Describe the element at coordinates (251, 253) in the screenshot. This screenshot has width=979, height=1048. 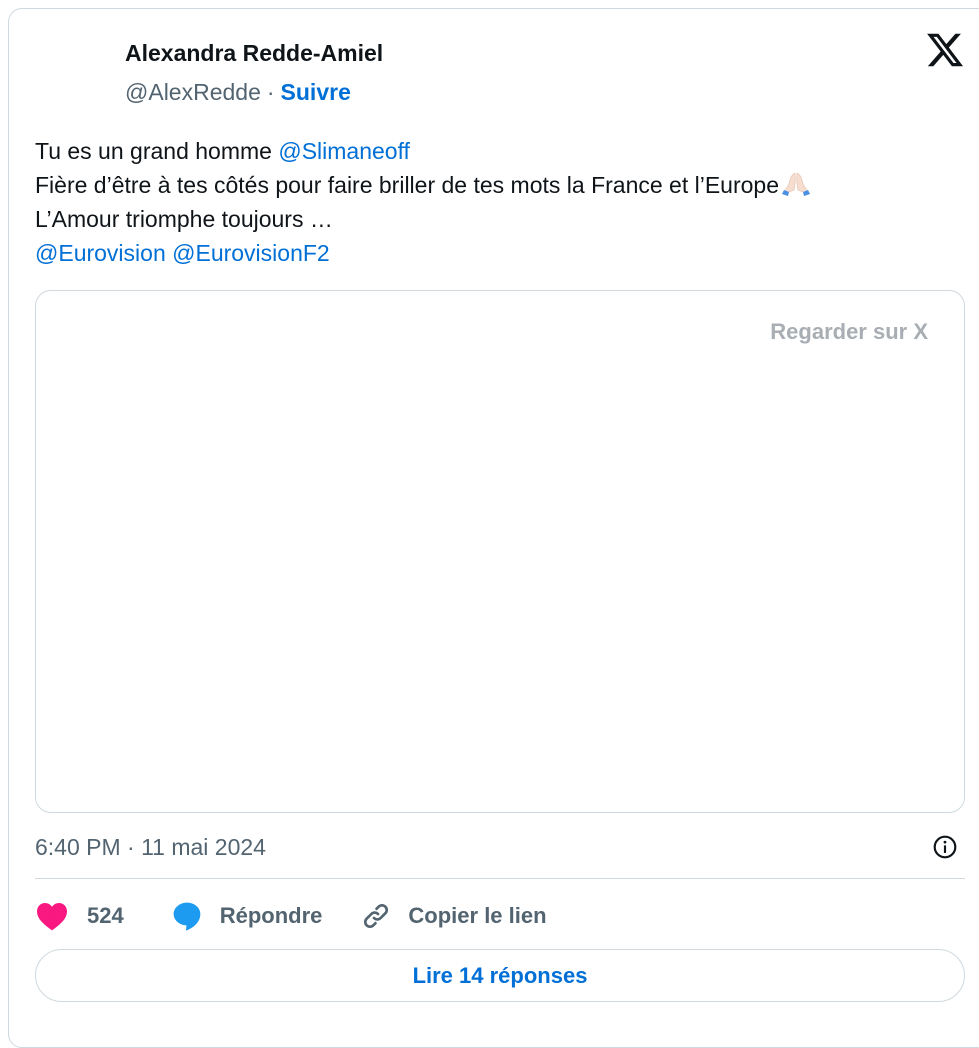
I see `mention-eurovisionf2: @EurovisionF2` at that location.